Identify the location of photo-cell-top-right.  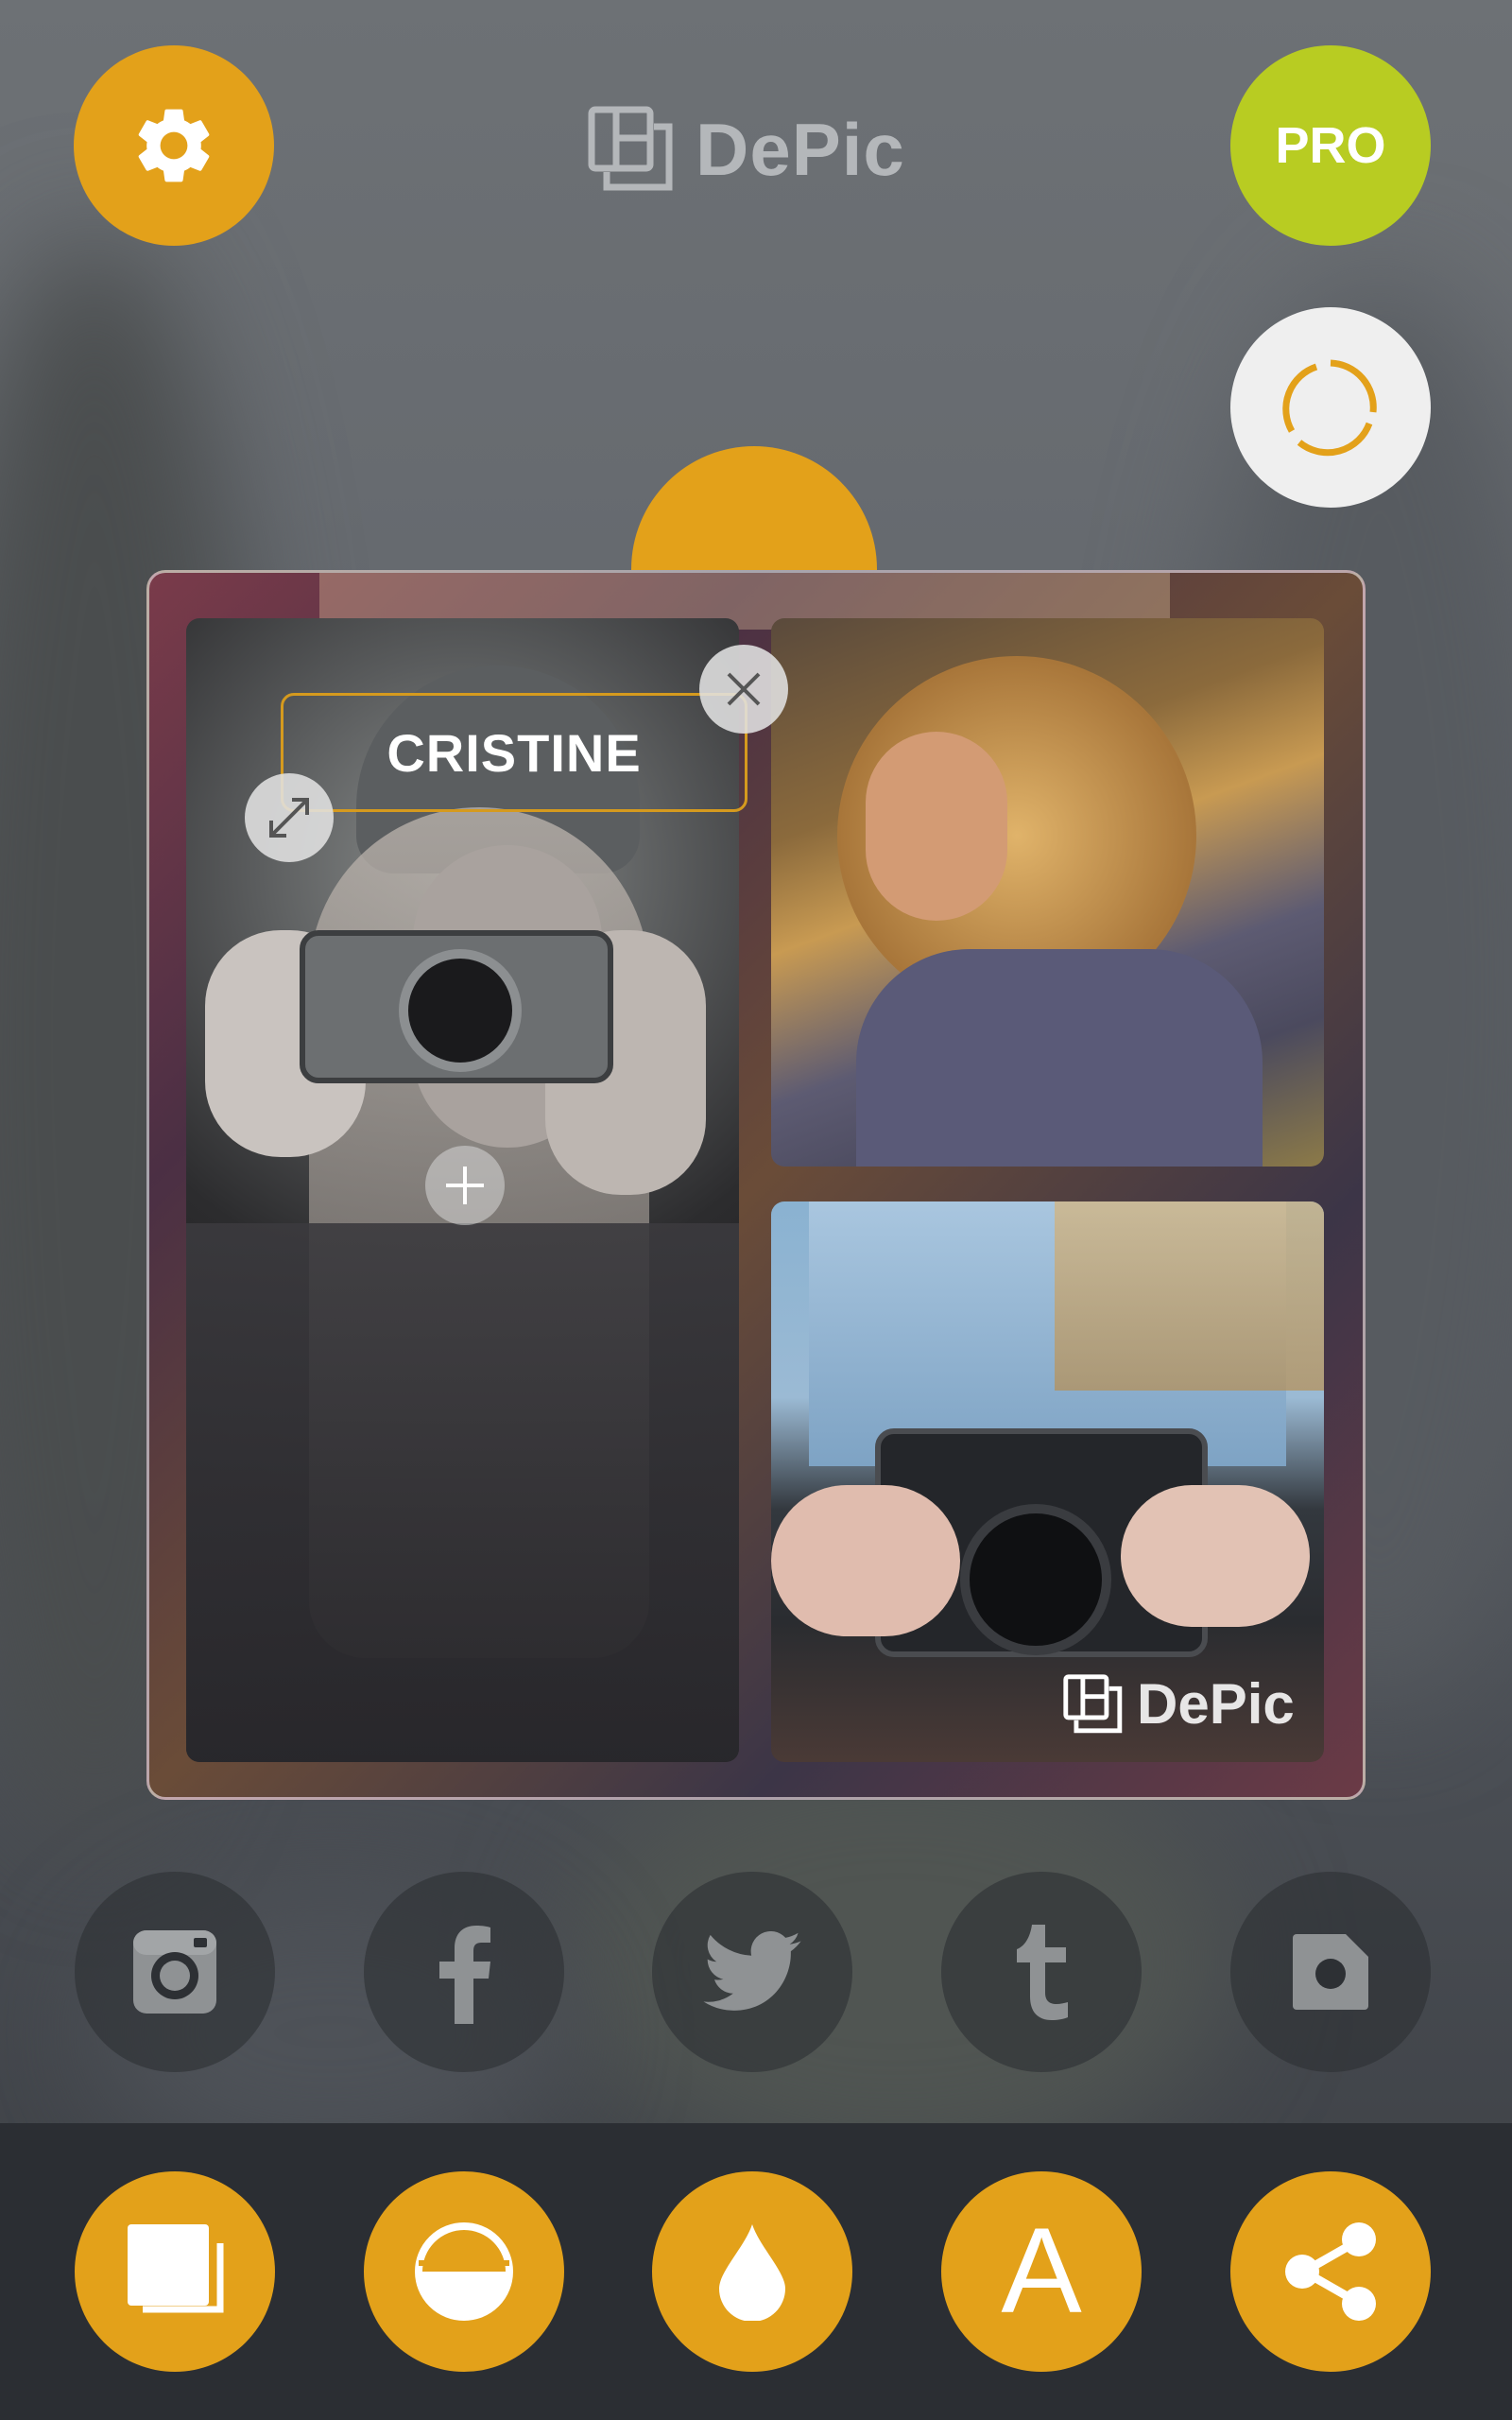
(1047, 892).